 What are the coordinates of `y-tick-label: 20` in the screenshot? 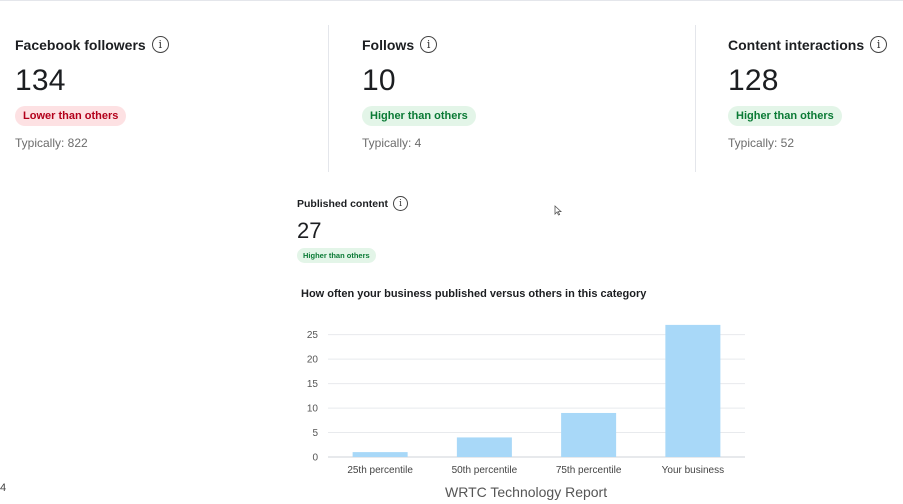 It's located at (313, 360).